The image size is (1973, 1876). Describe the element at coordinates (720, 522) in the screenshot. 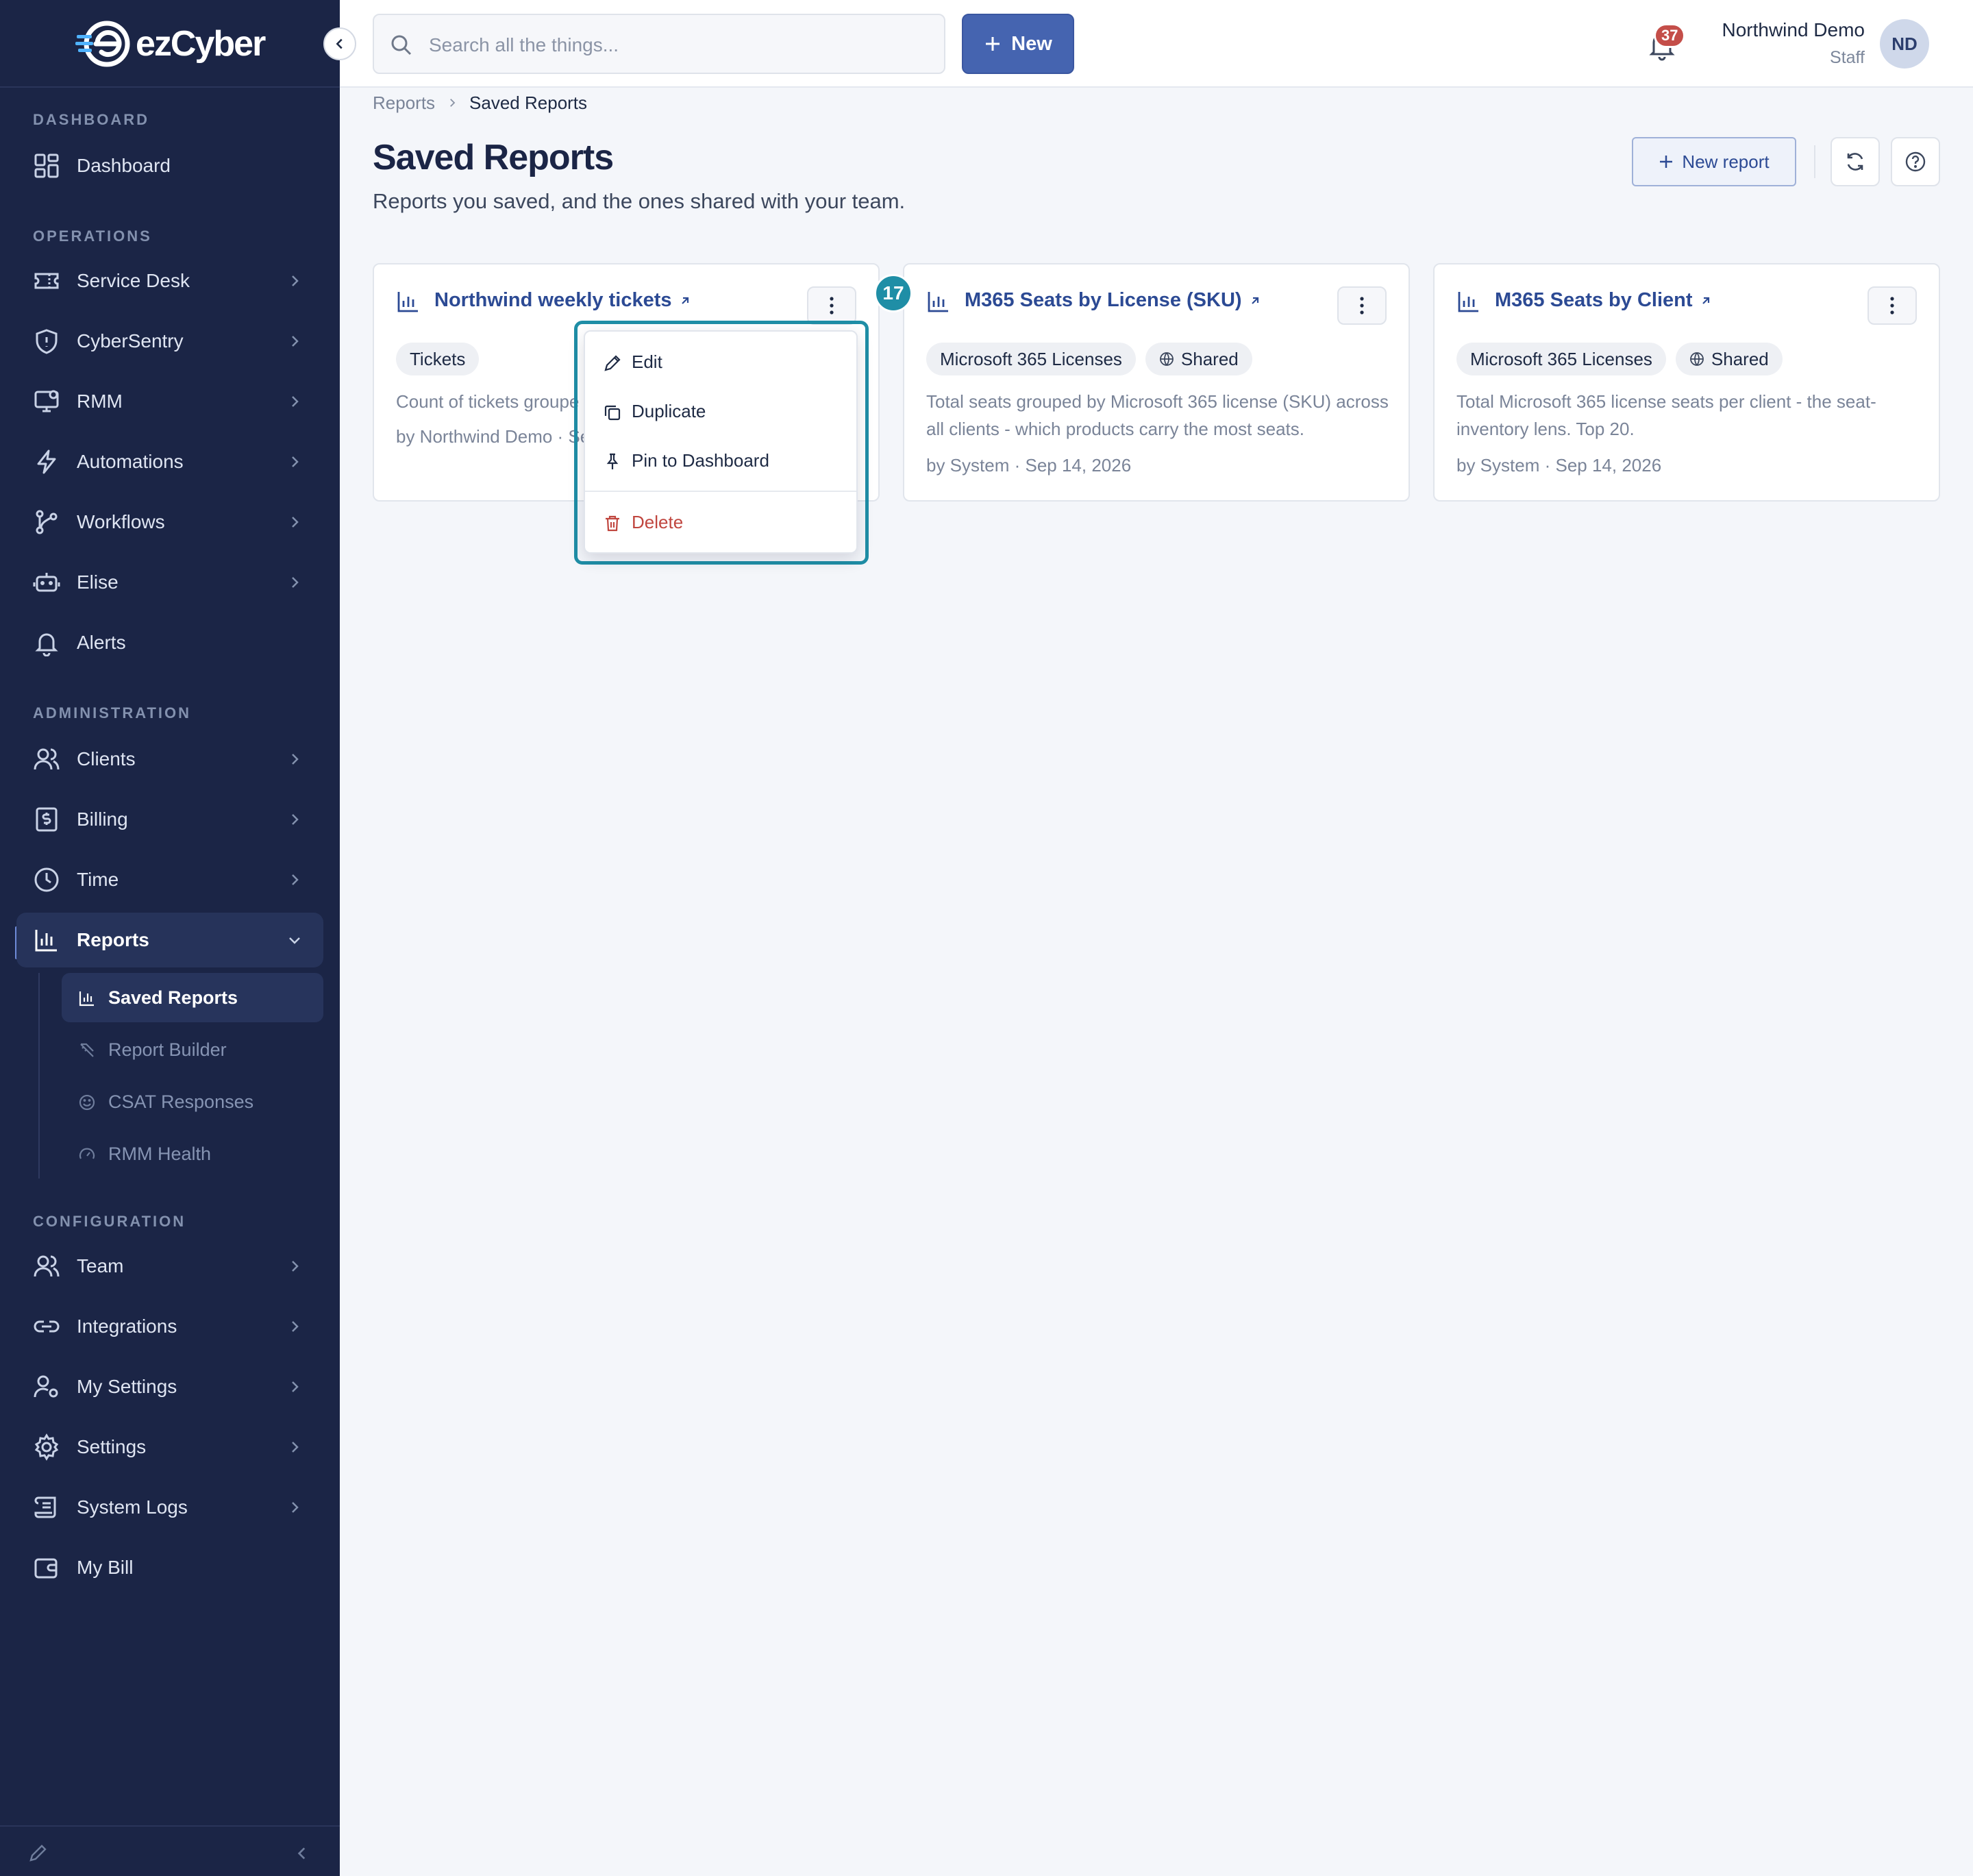

I see `menu-item-delete: Delete` at that location.